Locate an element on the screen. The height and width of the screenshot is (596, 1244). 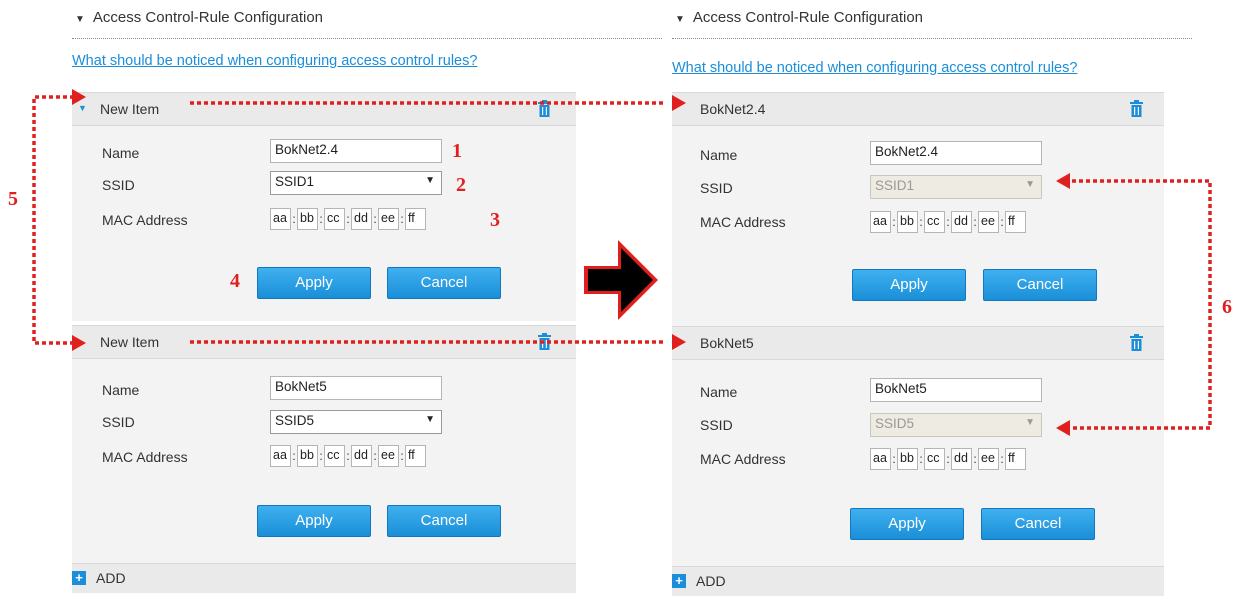
annotation-label-4: 4 is located at coordinates (235, 281).